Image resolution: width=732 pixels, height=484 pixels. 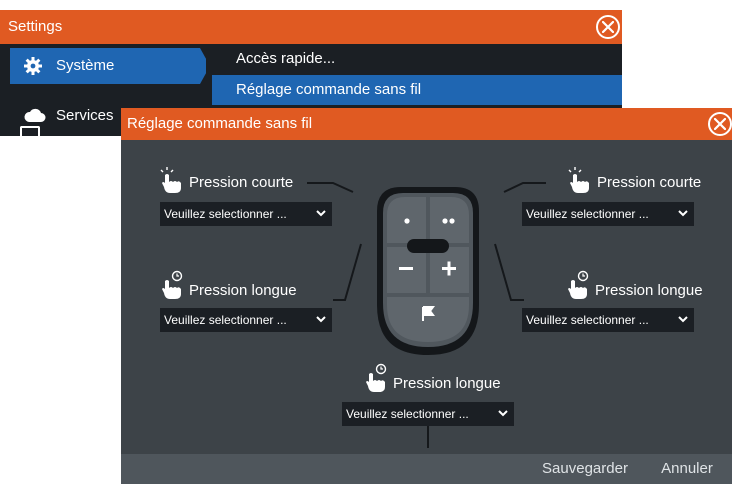 I want to click on label-pression-courte-right: Pression courte, so click(x=647, y=181).